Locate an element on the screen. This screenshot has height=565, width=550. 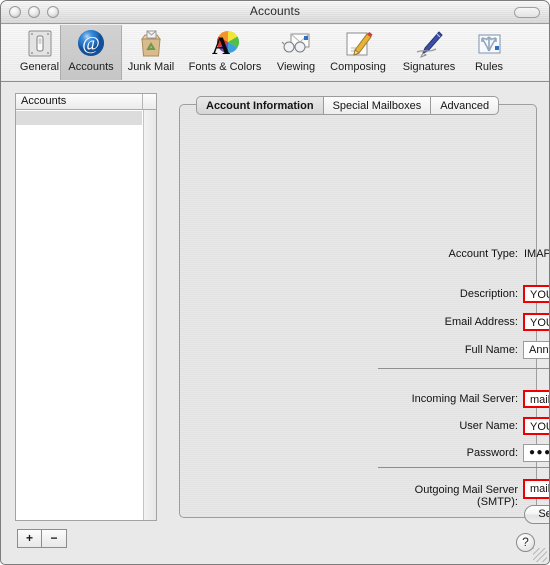
rules-arrows-icon is located at coordinates (489, 44).